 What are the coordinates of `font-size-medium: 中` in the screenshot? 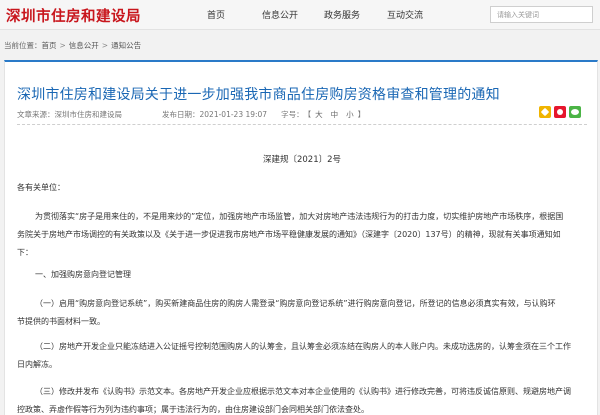 It's located at (335, 114).